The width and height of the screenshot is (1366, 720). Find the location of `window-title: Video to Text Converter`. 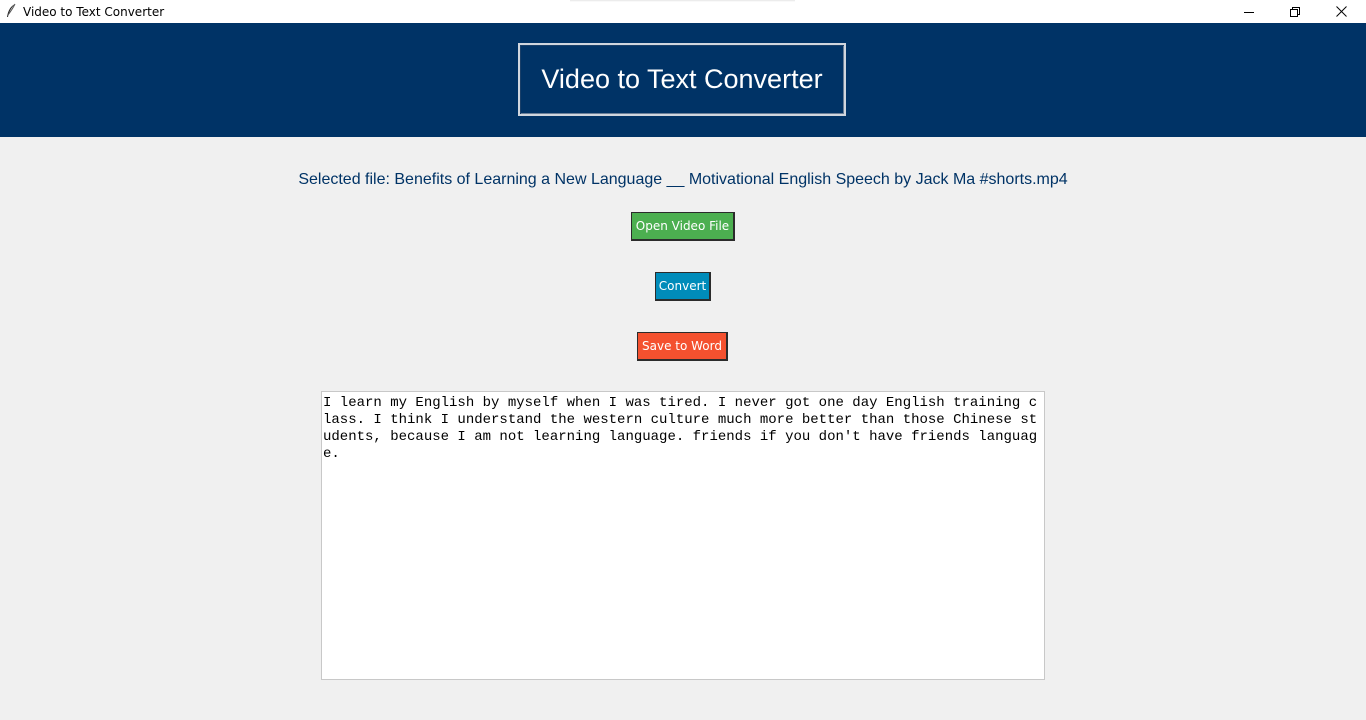

window-title: Video to Text Converter is located at coordinates (94, 12).